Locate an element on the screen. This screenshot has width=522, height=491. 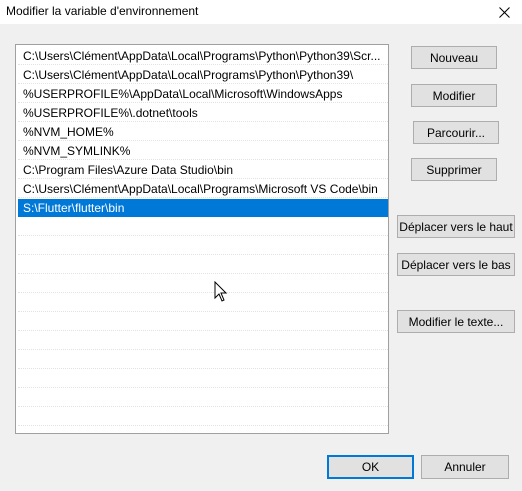
cancel-button: Annuler is located at coordinates (465, 467).